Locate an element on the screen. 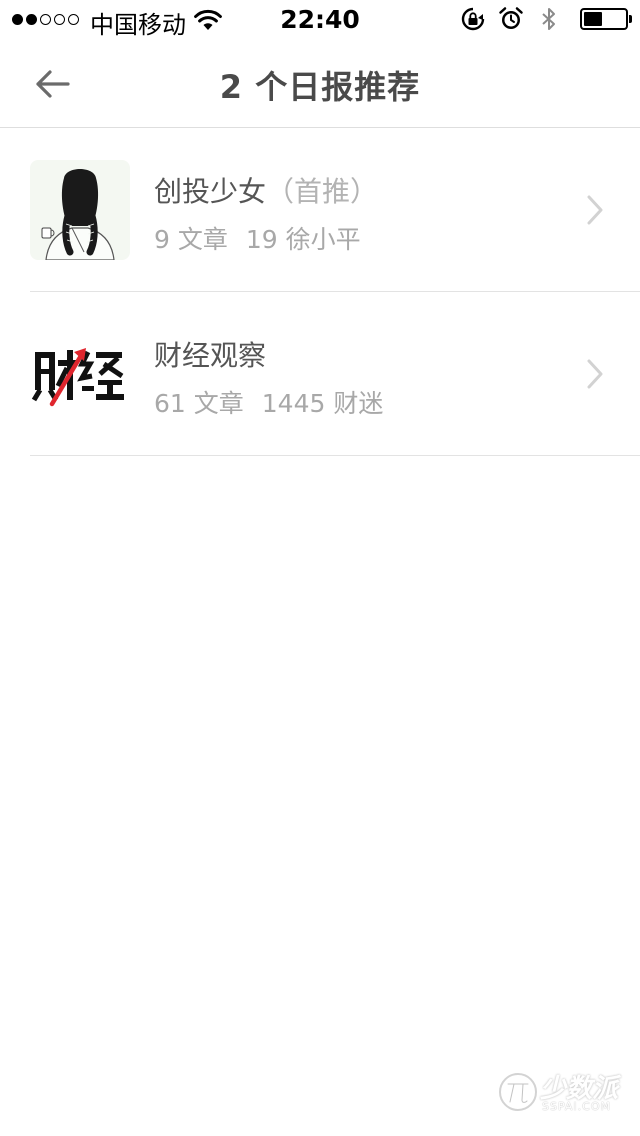 The image size is (640, 1136). item-title: 财经观察 is located at coordinates (210, 354).